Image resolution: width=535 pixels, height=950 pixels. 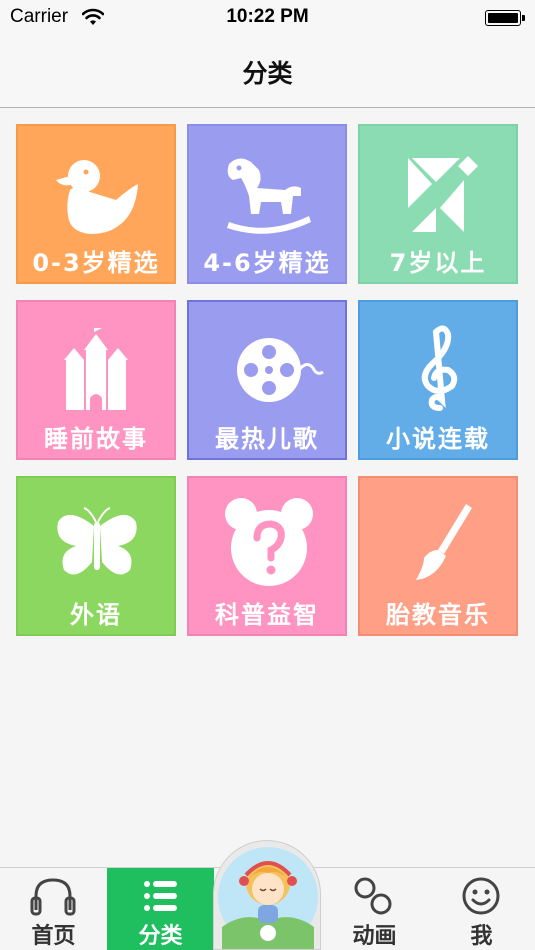 I want to click on page-title: 分类, so click(x=267, y=73).